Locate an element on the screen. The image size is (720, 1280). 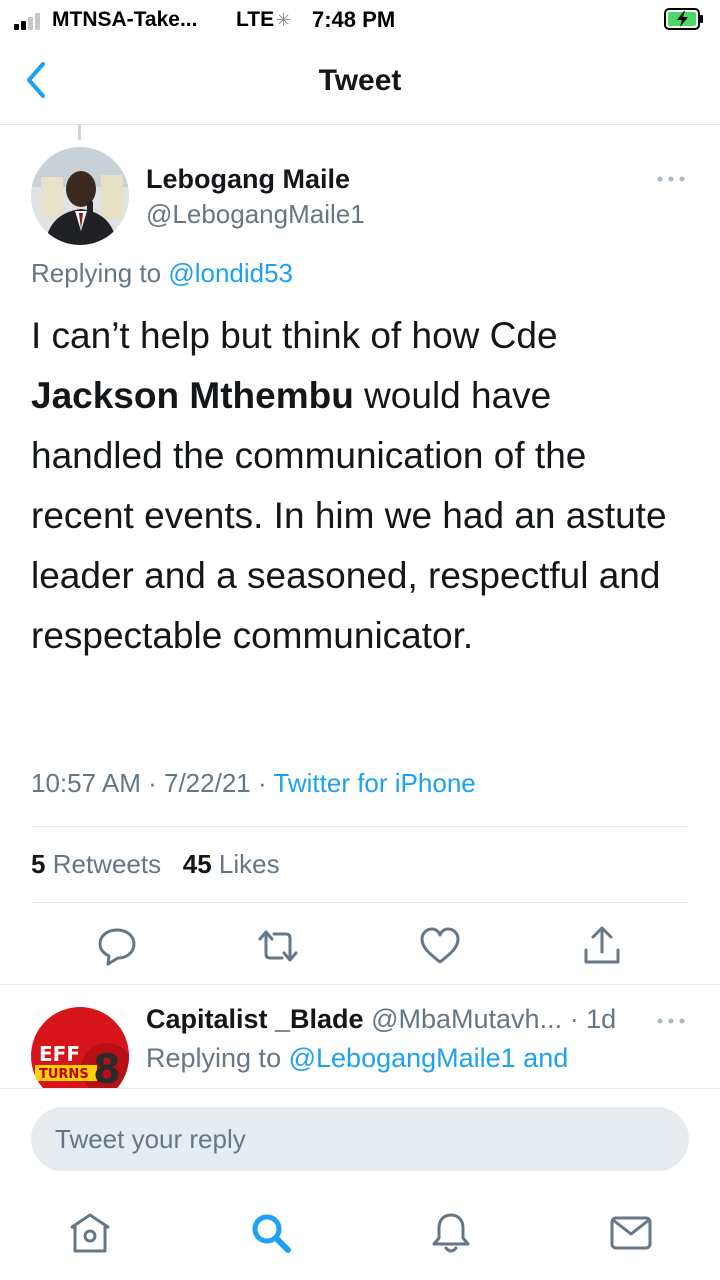
navigation-bar: Tweet is located at coordinates (360, 82).